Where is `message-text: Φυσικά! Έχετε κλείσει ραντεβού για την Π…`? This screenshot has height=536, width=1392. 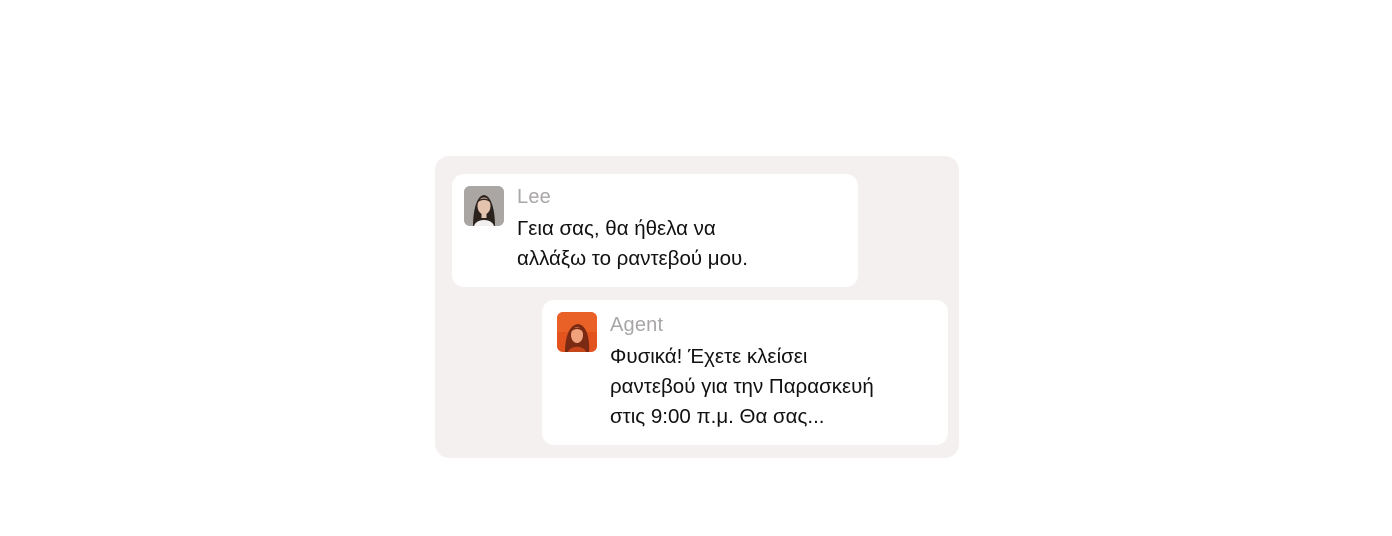 message-text: Φυσικά! Έχετε κλείσει ραντεβού για την Π… is located at coordinates (742, 386).